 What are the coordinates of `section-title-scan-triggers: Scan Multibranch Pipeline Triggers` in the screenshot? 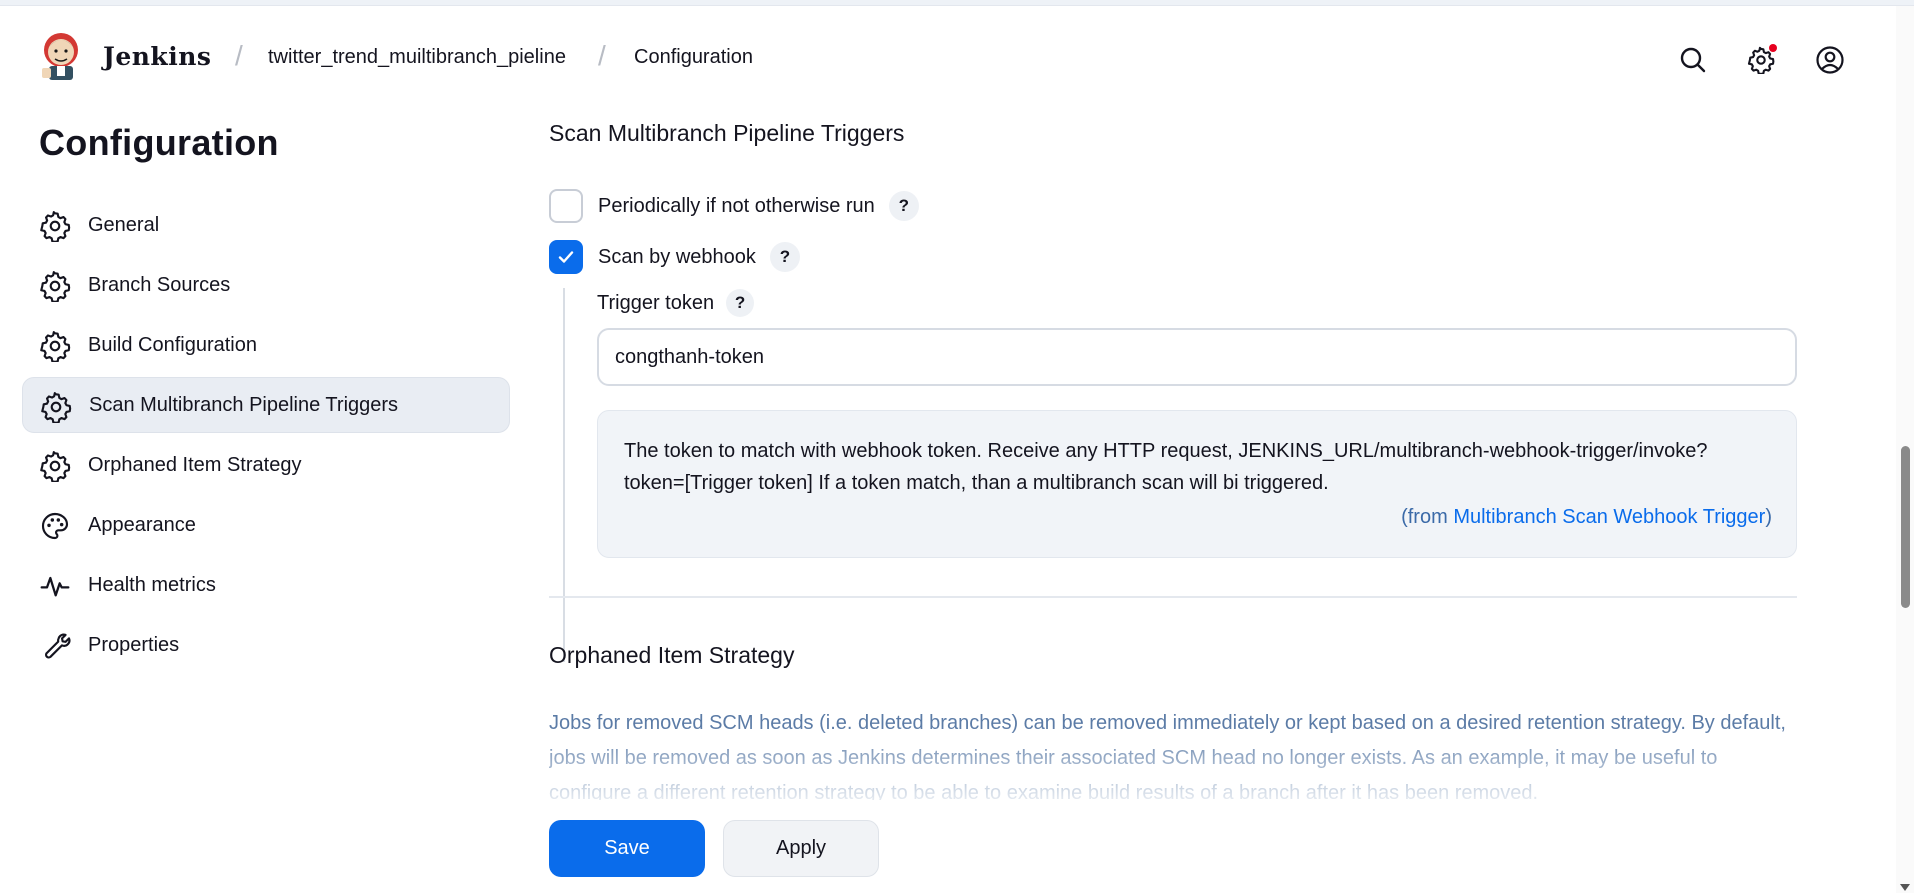 It's located at (727, 133).